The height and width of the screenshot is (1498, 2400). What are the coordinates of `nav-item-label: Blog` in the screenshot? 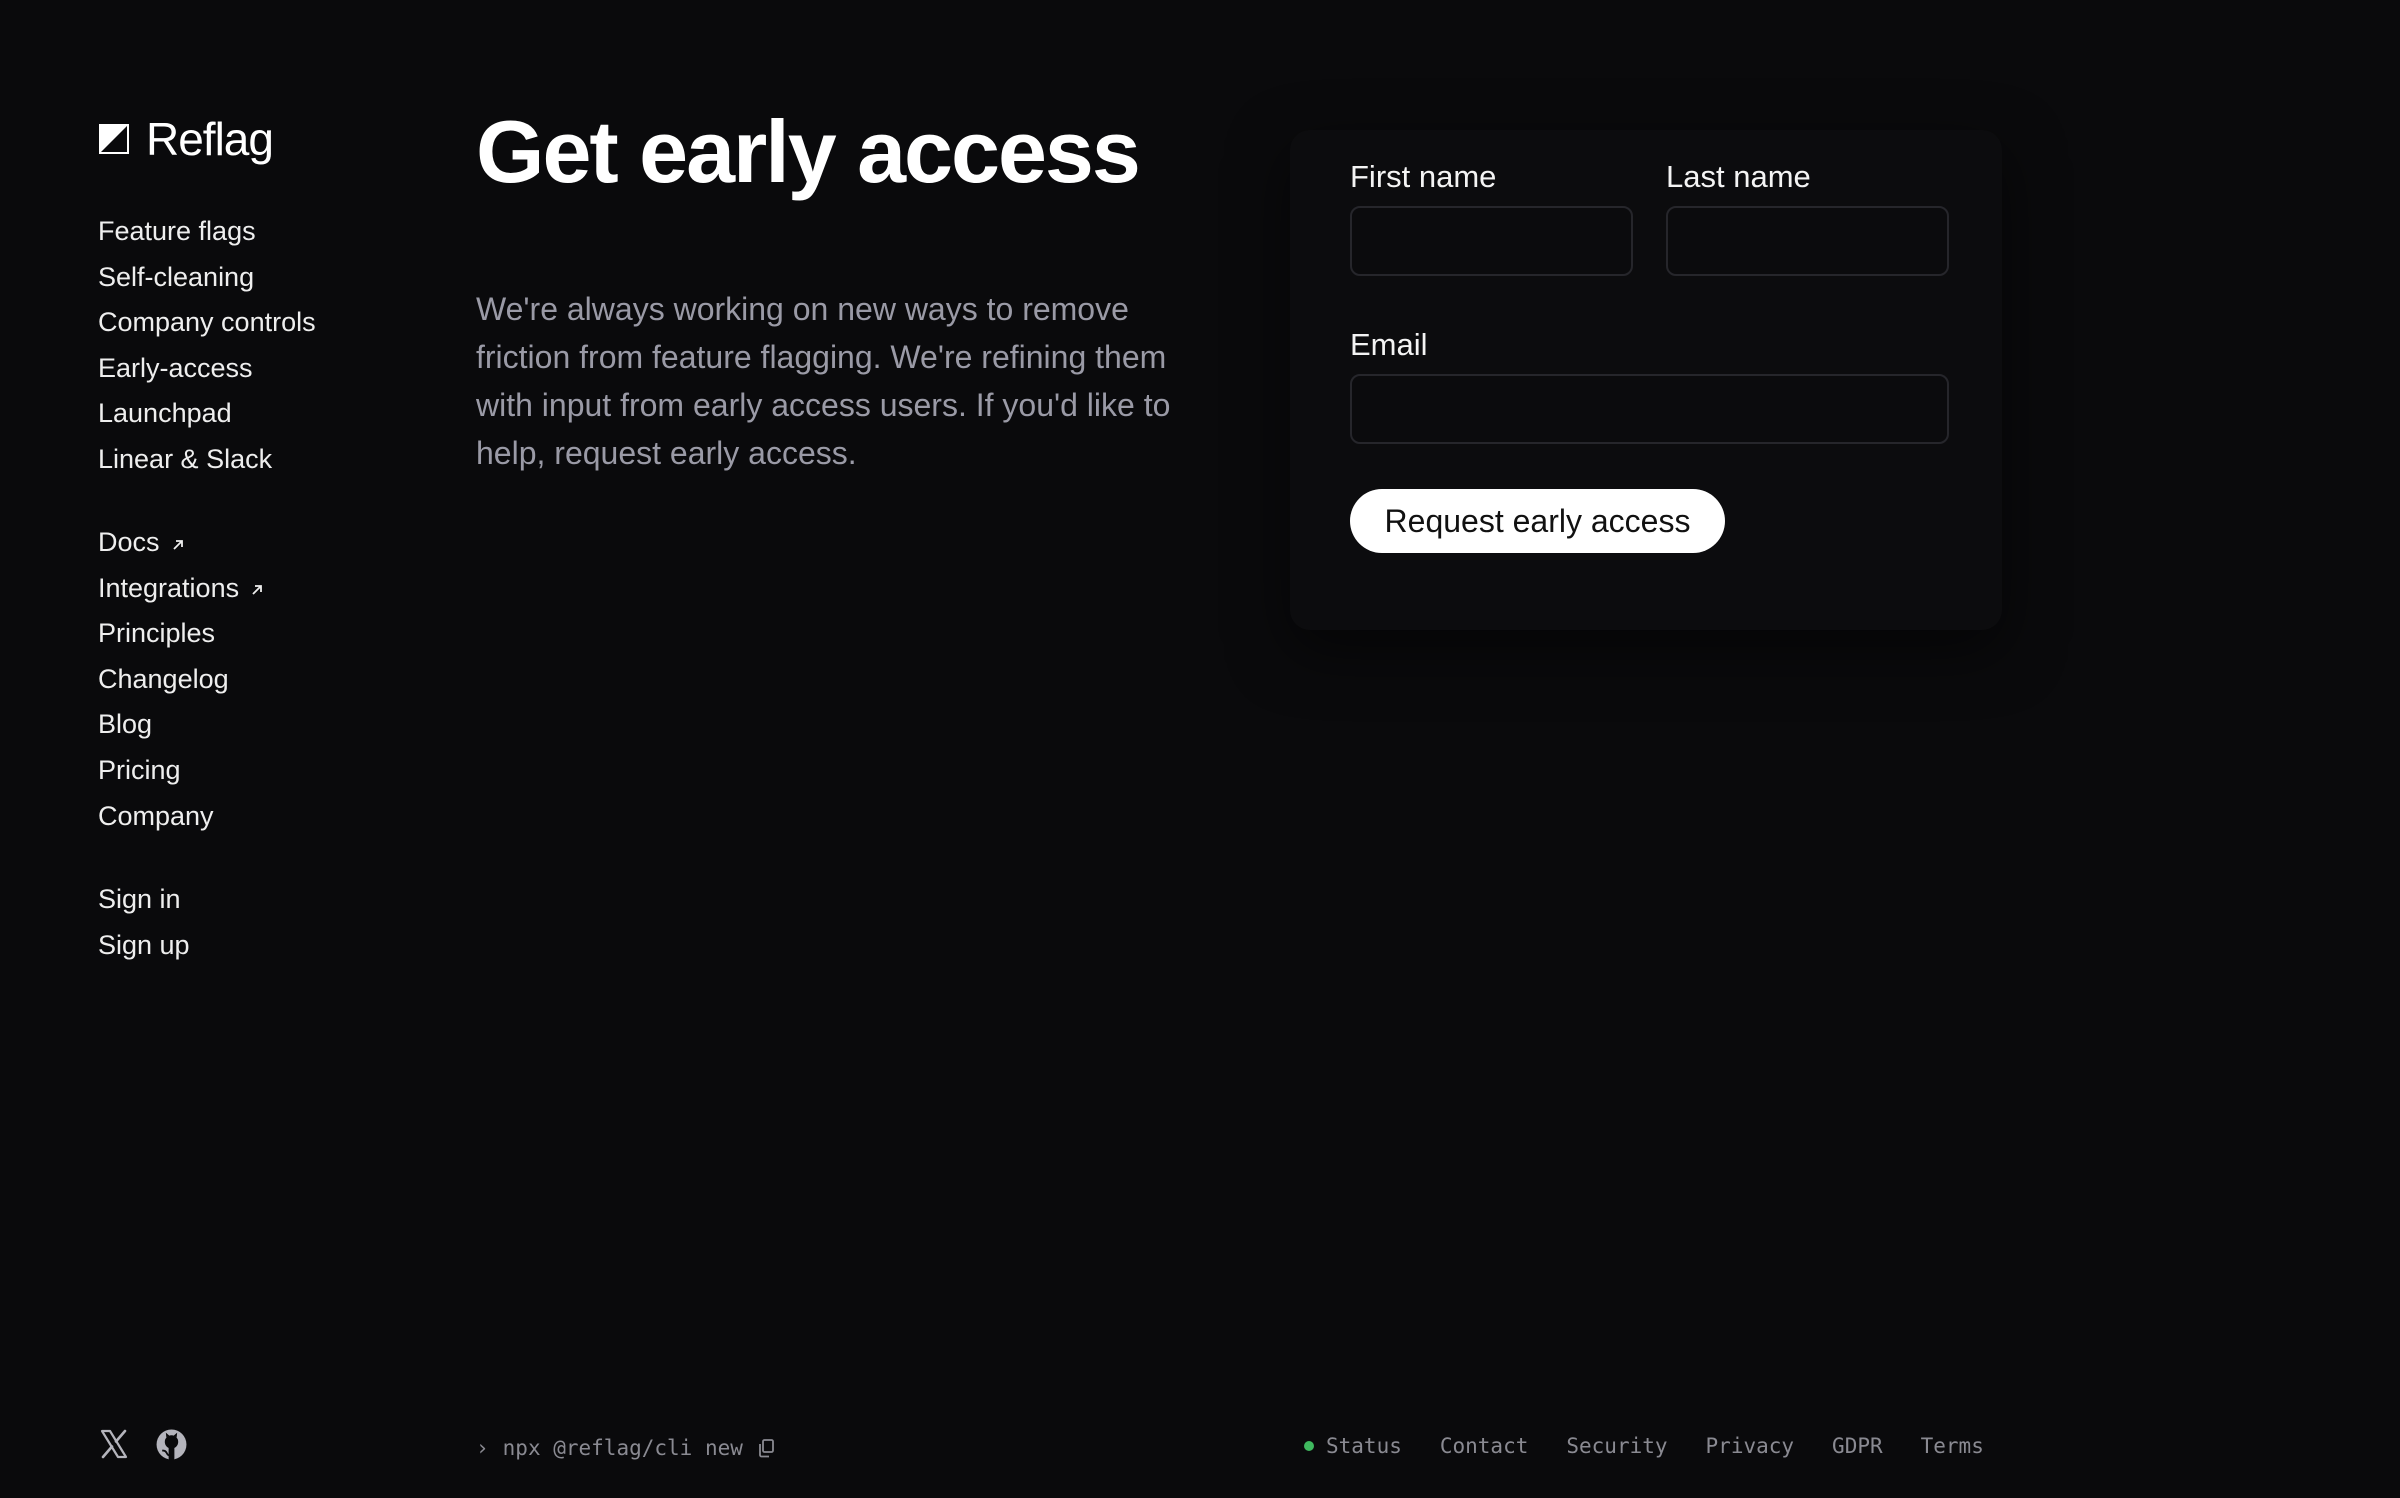 It's located at (125, 724).